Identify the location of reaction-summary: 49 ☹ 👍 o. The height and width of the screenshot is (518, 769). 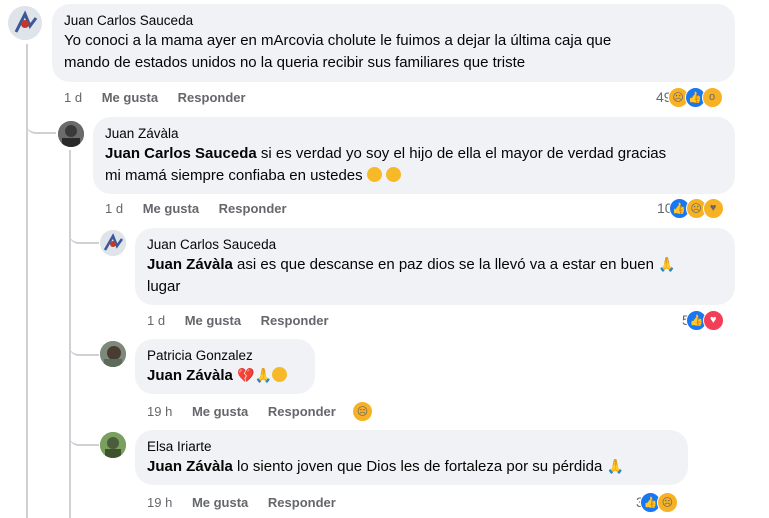
(689, 97).